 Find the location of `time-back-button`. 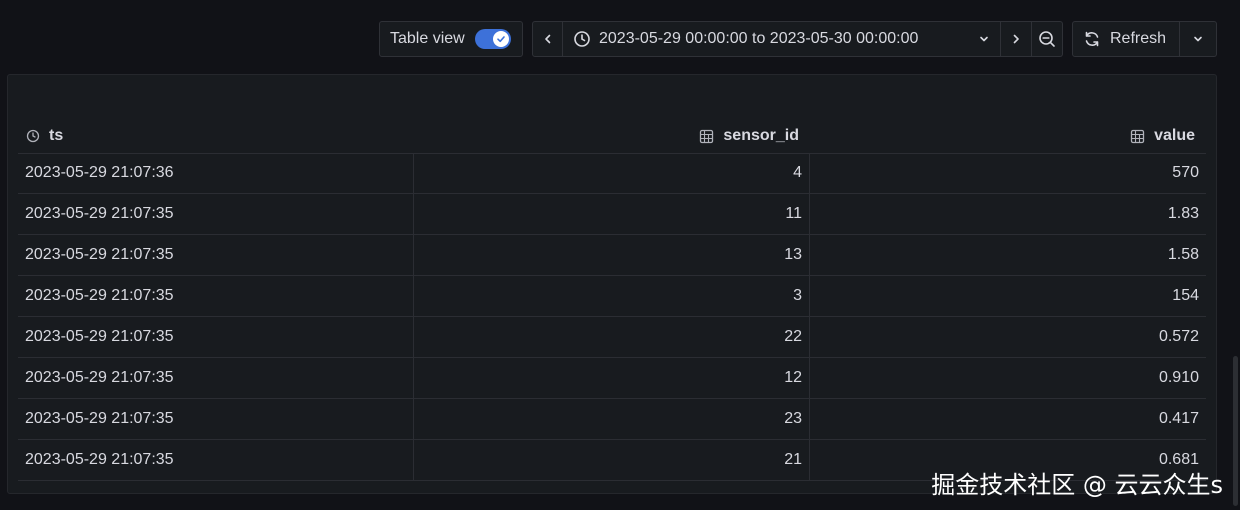

time-back-button is located at coordinates (547, 39).